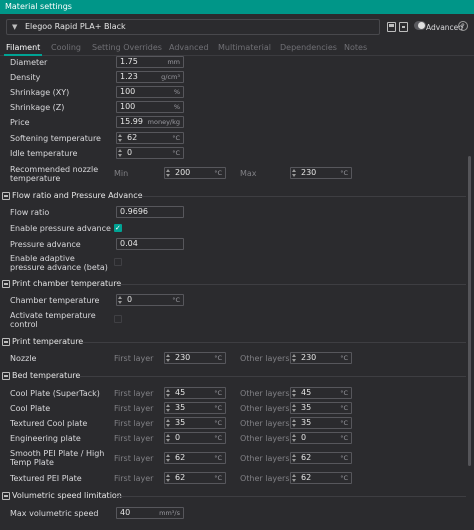 This screenshot has height=530, width=474. I want to click on bed-other-value: 45, so click(306, 392).